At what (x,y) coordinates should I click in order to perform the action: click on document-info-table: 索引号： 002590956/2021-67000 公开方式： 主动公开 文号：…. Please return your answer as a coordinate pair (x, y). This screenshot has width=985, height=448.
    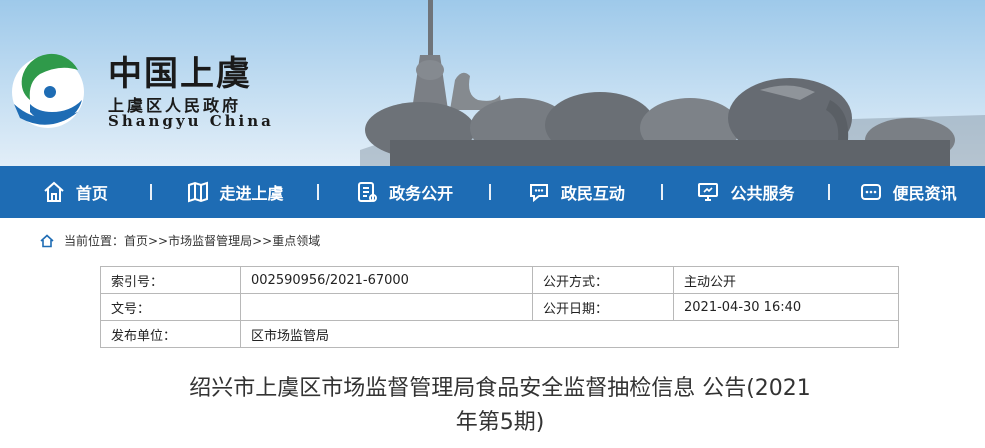
    Looking at the image, I should click on (499, 307).